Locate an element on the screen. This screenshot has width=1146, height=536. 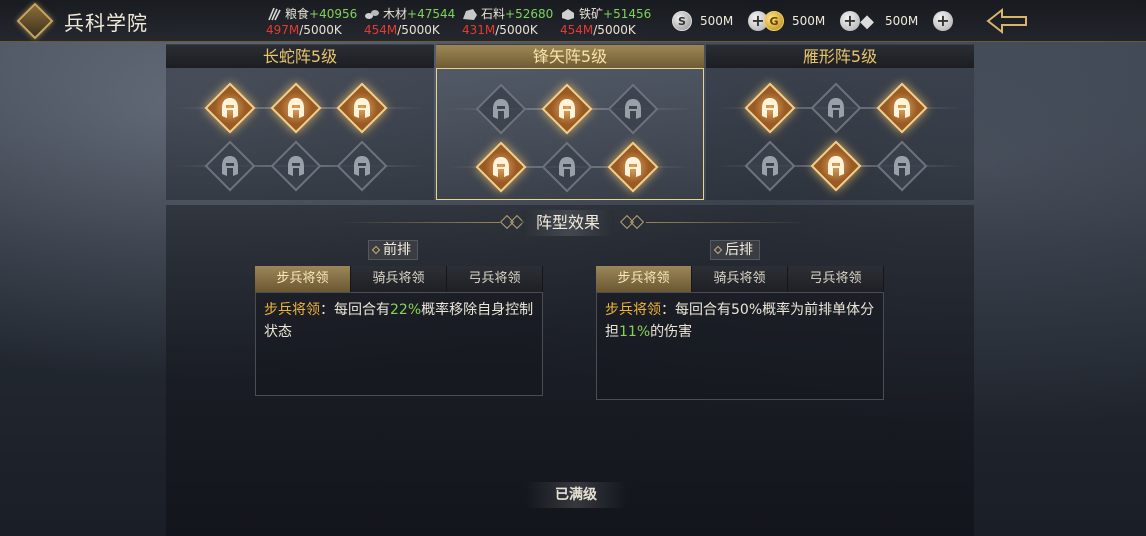
formation-title: 雁形阵5级 is located at coordinates (840, 56).